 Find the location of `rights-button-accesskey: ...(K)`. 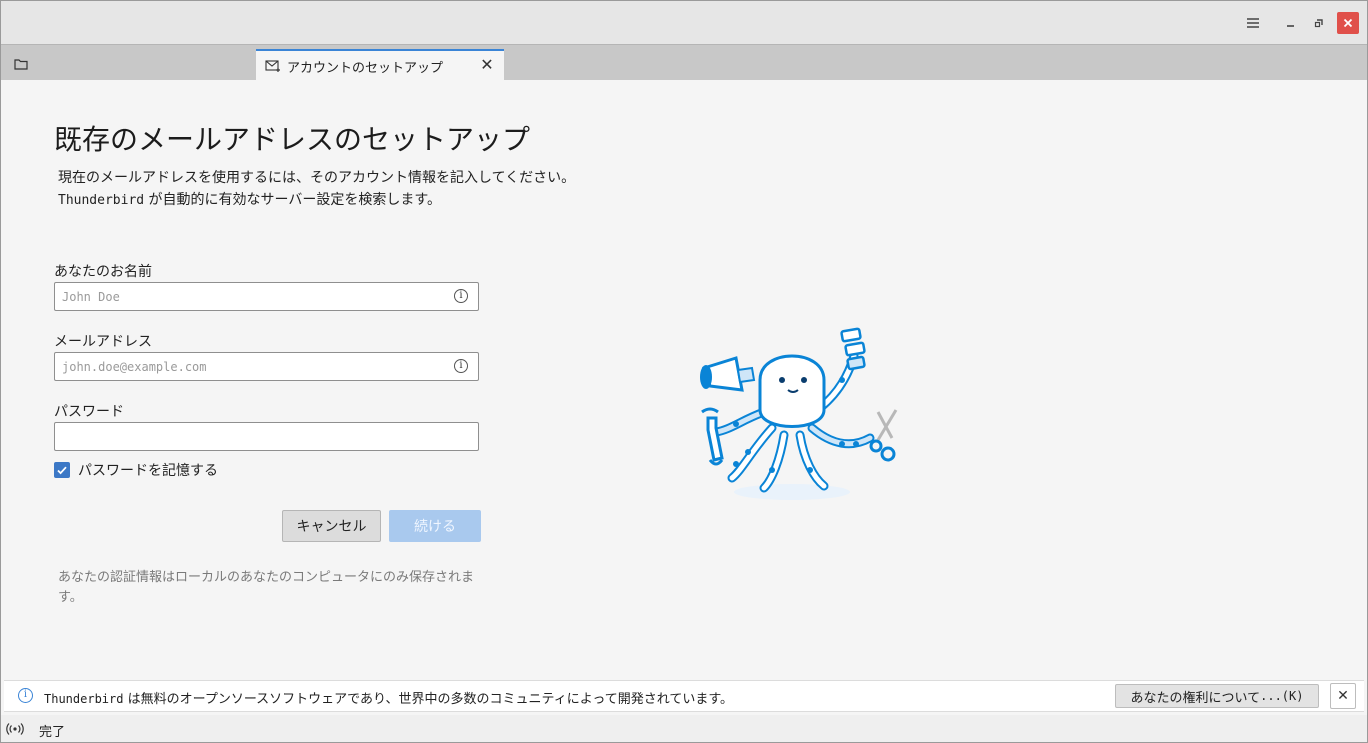

rights-button-accesskey: ...(K) is located at coordinates (1282, 696).